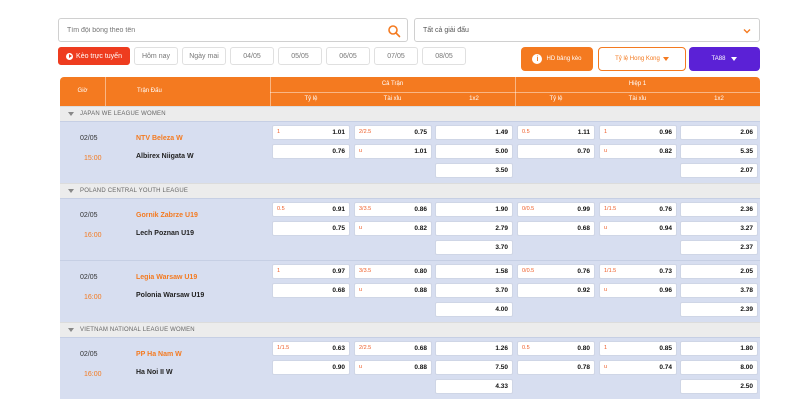 Image resolution: width=800 pixels, height=400 pixels. What do you see at coordinates (93, 158) in the screenshot?
I see `match-time: 15:00` at bounding box center [93, 158].